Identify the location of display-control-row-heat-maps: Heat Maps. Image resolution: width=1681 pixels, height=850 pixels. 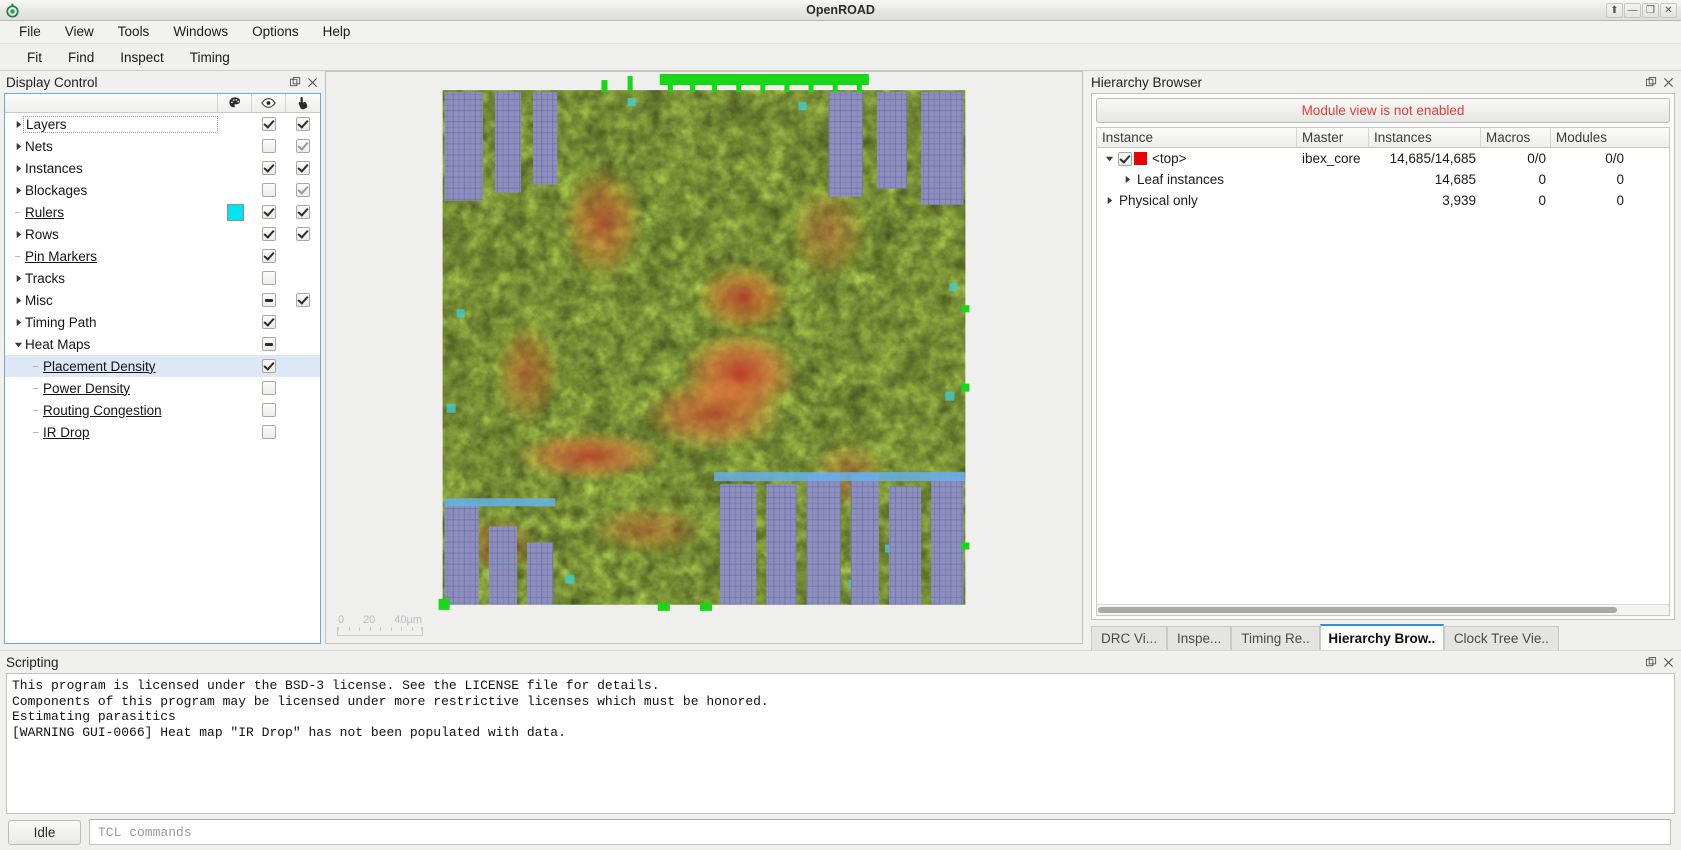
(162, 344).